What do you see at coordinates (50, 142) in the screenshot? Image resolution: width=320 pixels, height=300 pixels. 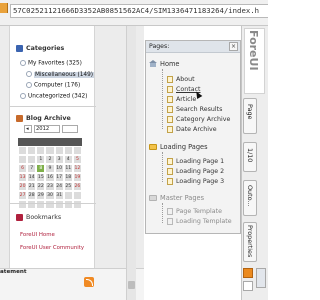 I see `calendar-header` at bounding box center [50, 142].